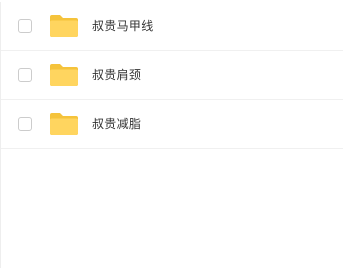  I want to click on file-name: 叔贵肩颈, so click(116, 75).